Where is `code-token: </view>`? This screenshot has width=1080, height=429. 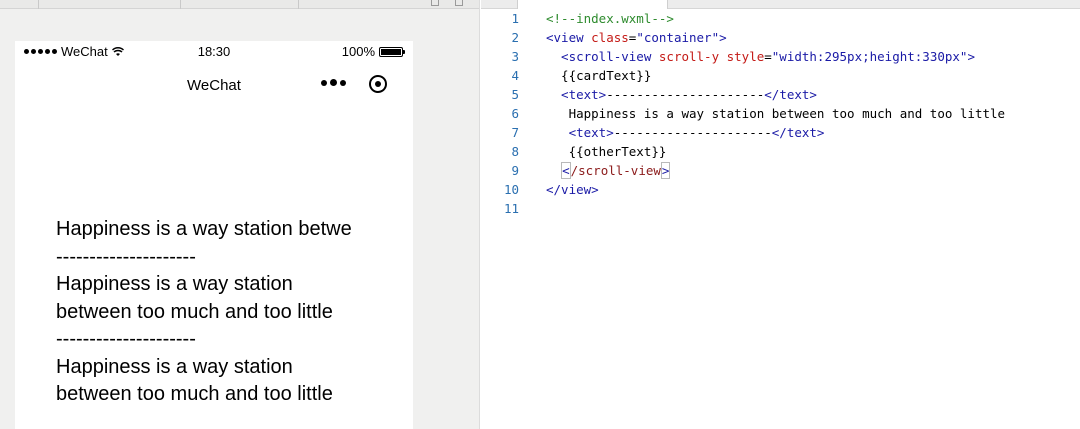 code-token: </view> is located at coordinates (572, 189).